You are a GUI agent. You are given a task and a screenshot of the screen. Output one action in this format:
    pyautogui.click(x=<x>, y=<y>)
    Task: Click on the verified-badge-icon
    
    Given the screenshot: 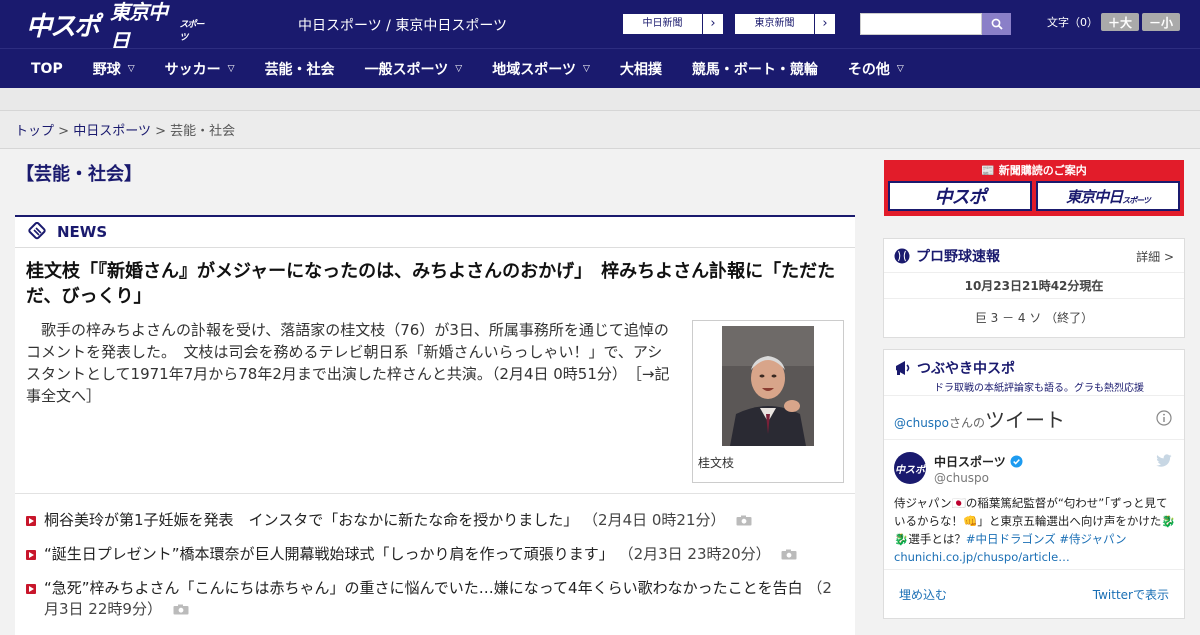 What is the action you would take?
    pyautogui.click(x=1016, y=461)
    